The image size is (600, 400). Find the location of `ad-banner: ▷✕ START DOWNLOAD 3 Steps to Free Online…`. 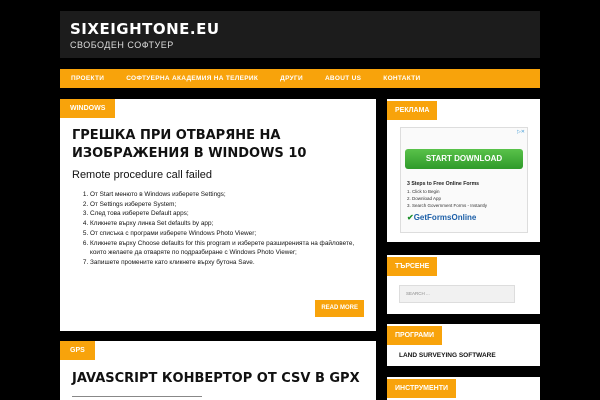

ad-banner: ▷✕ START DOWNLOAD 3 Steps to Free Online… is located at coordinates (464, 180).